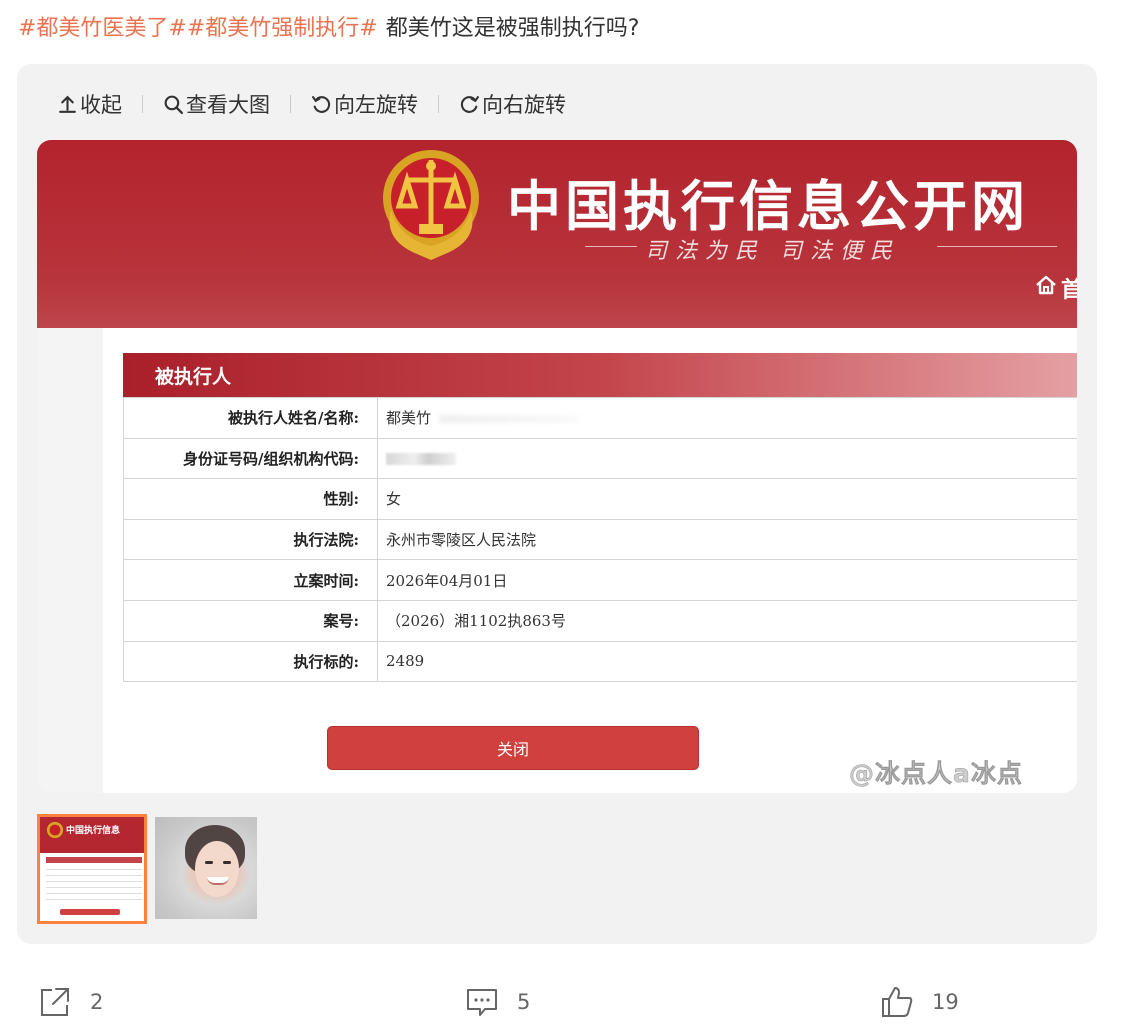 The image size is (1126, 1036). I want to click on section-header: 被执行人, so click(600, 375).